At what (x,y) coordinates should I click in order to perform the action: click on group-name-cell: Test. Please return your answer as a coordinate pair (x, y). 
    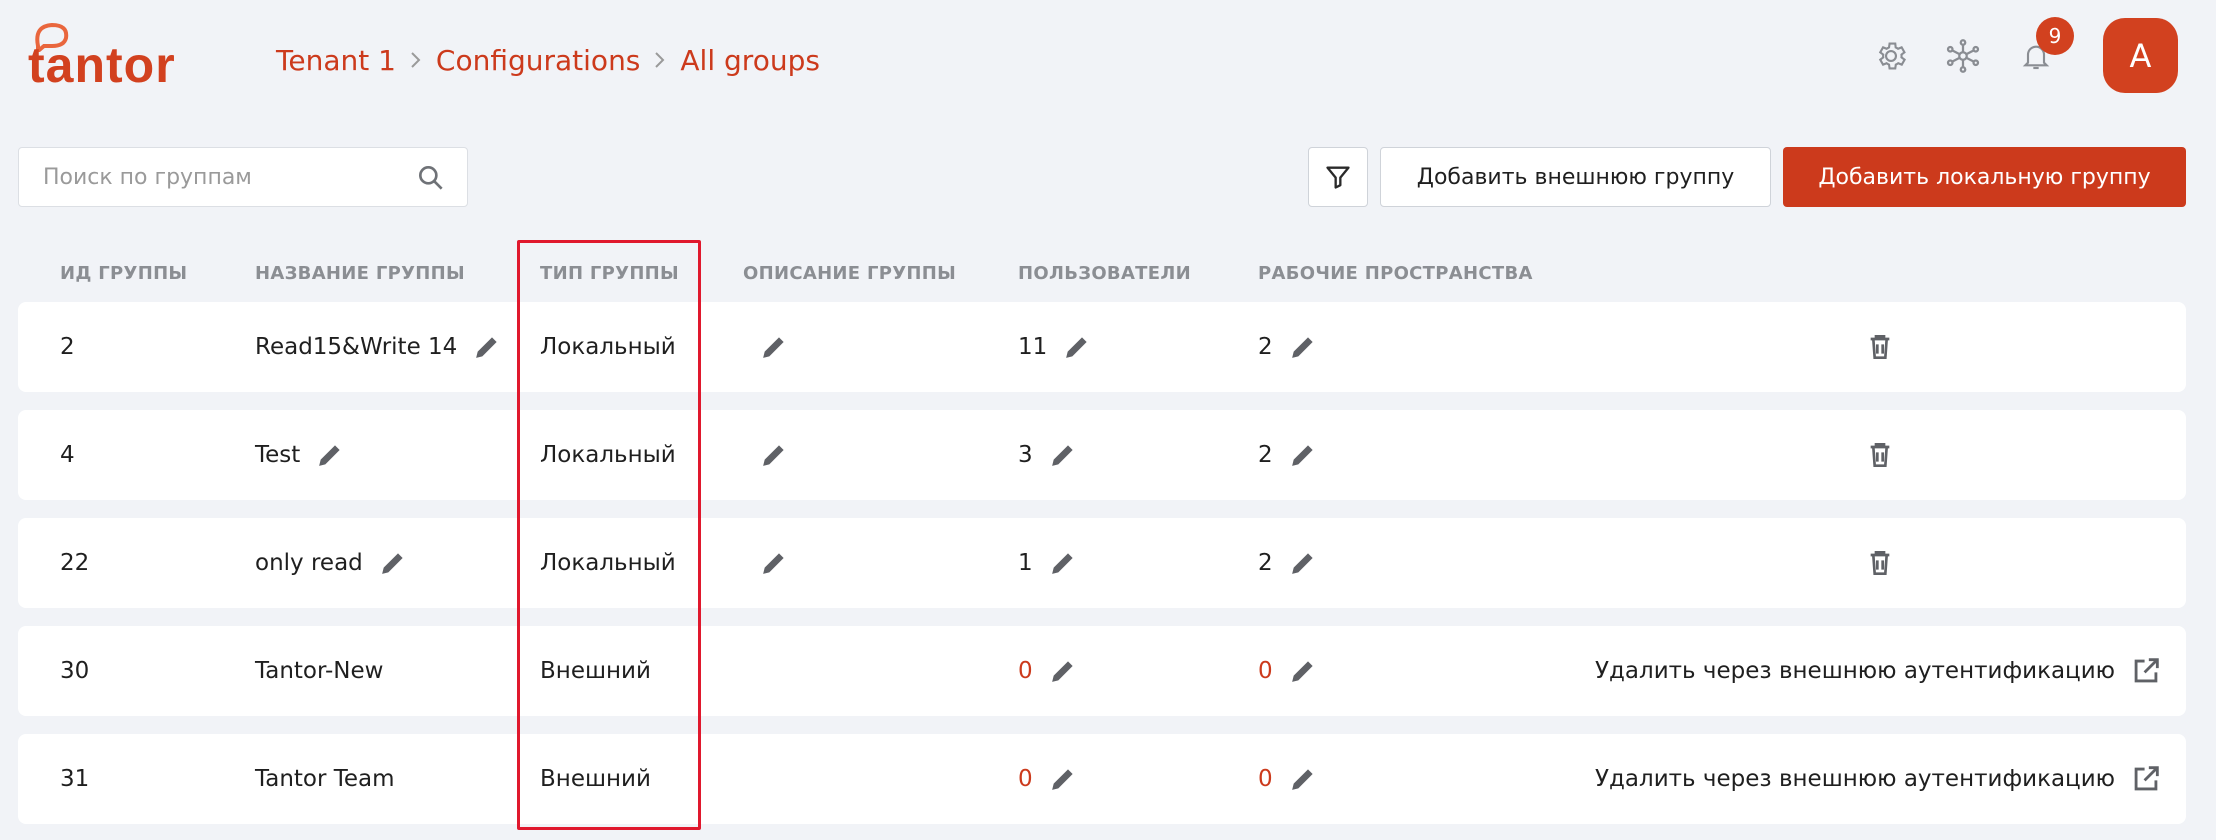
    Looking at the image, I should click on (300, 455).